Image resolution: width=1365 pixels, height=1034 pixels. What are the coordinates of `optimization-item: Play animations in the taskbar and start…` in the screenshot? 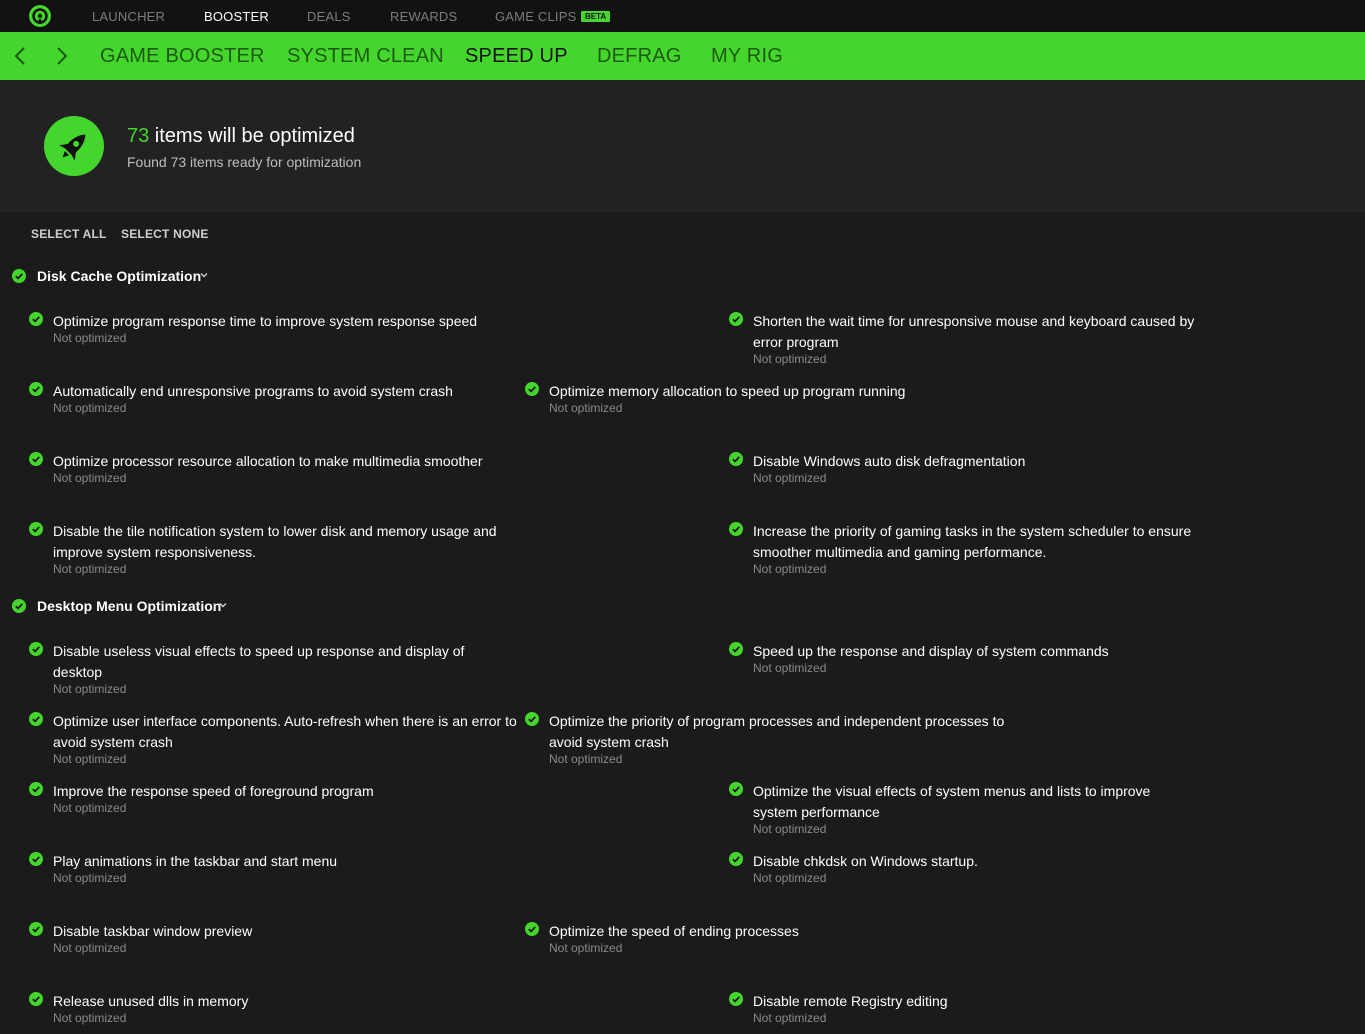 It's located at (279, 872).